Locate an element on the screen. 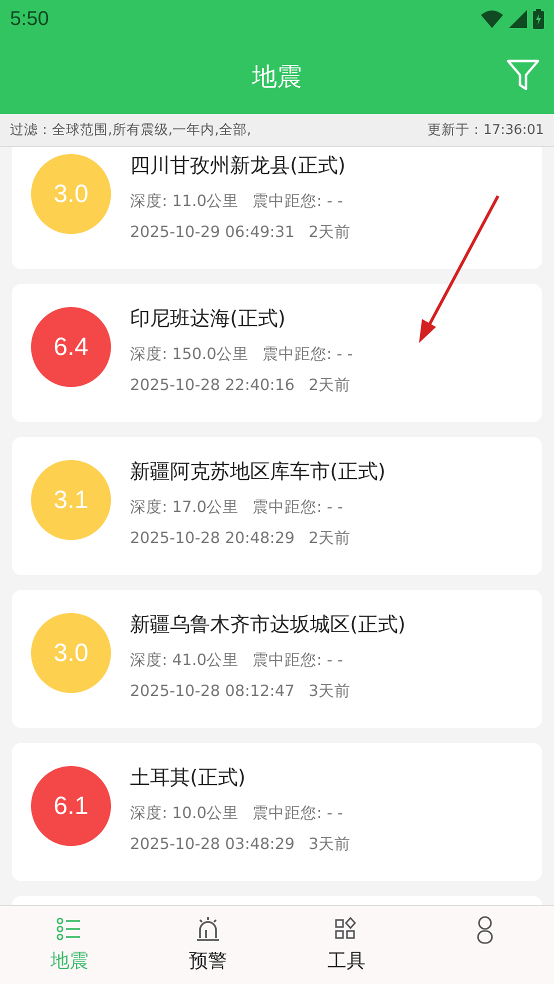 This screenshot has width=554, height=984. depth-text: 深度: 150.0公里 is located at coordinates (189, 354).